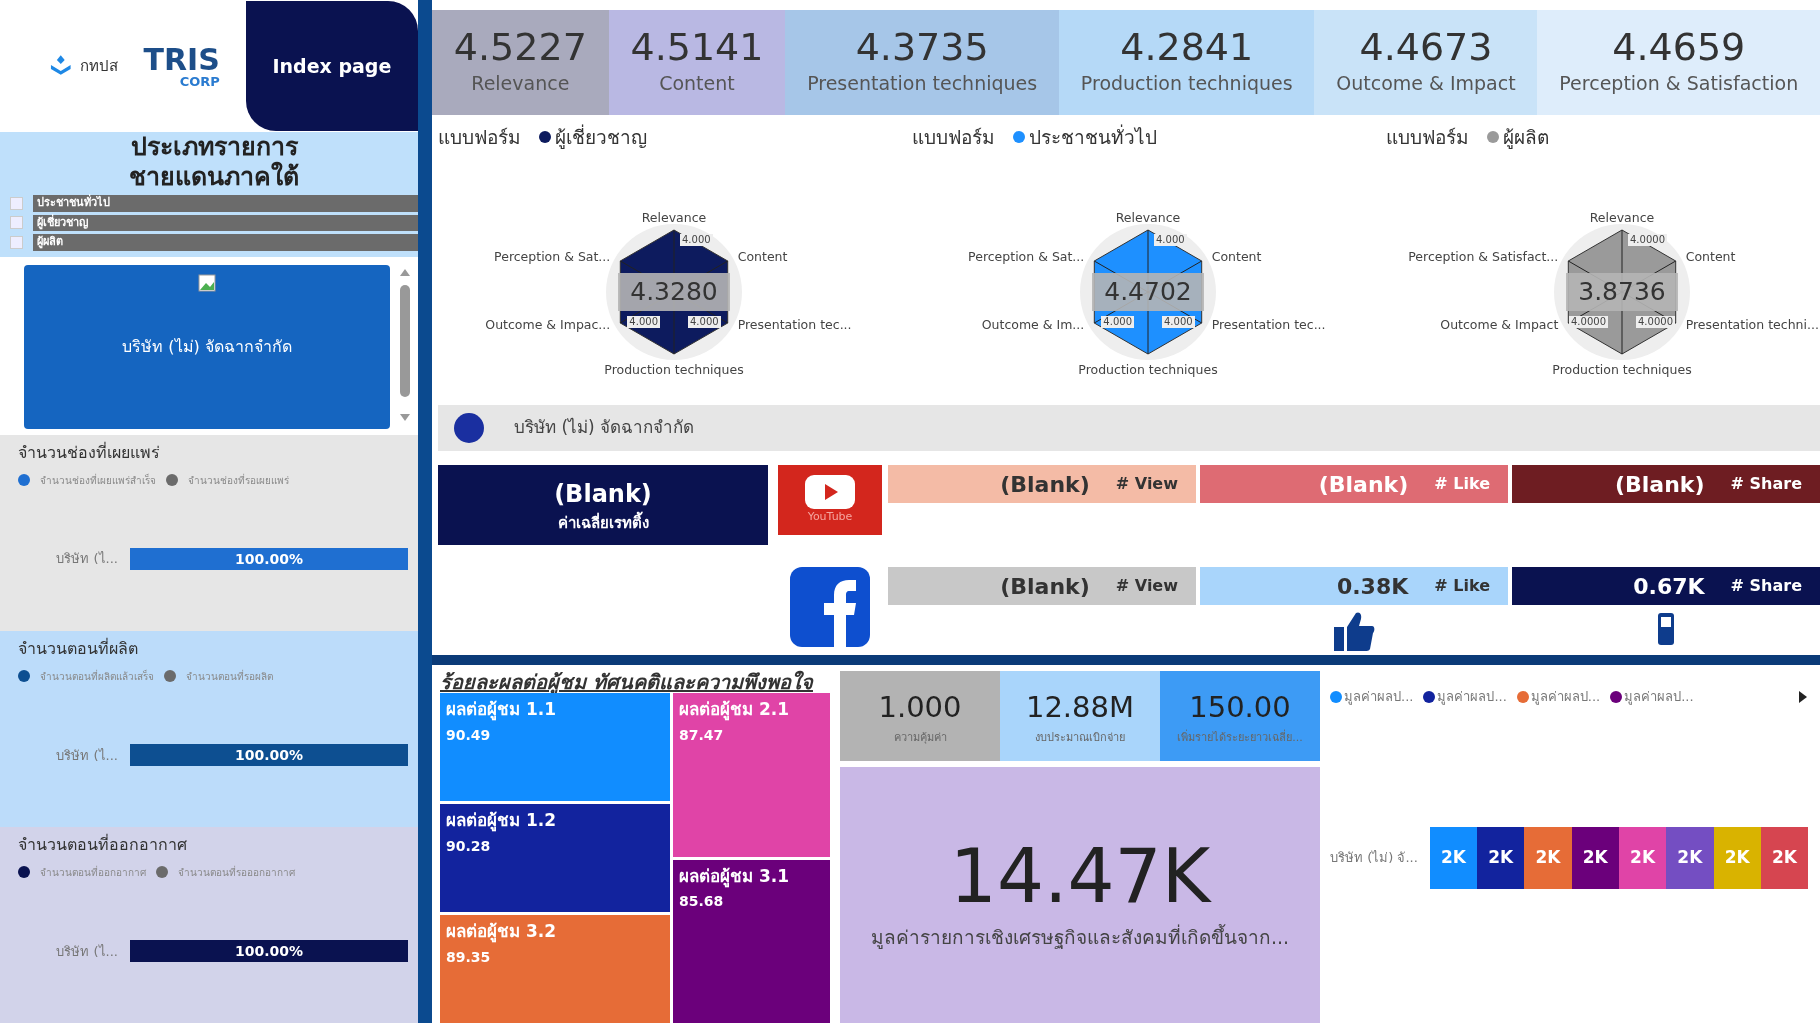  What do you see at coordinates (702, 735) in the screenshot?
I see `tile-value: 87.47` at bounding box center [702, 735].